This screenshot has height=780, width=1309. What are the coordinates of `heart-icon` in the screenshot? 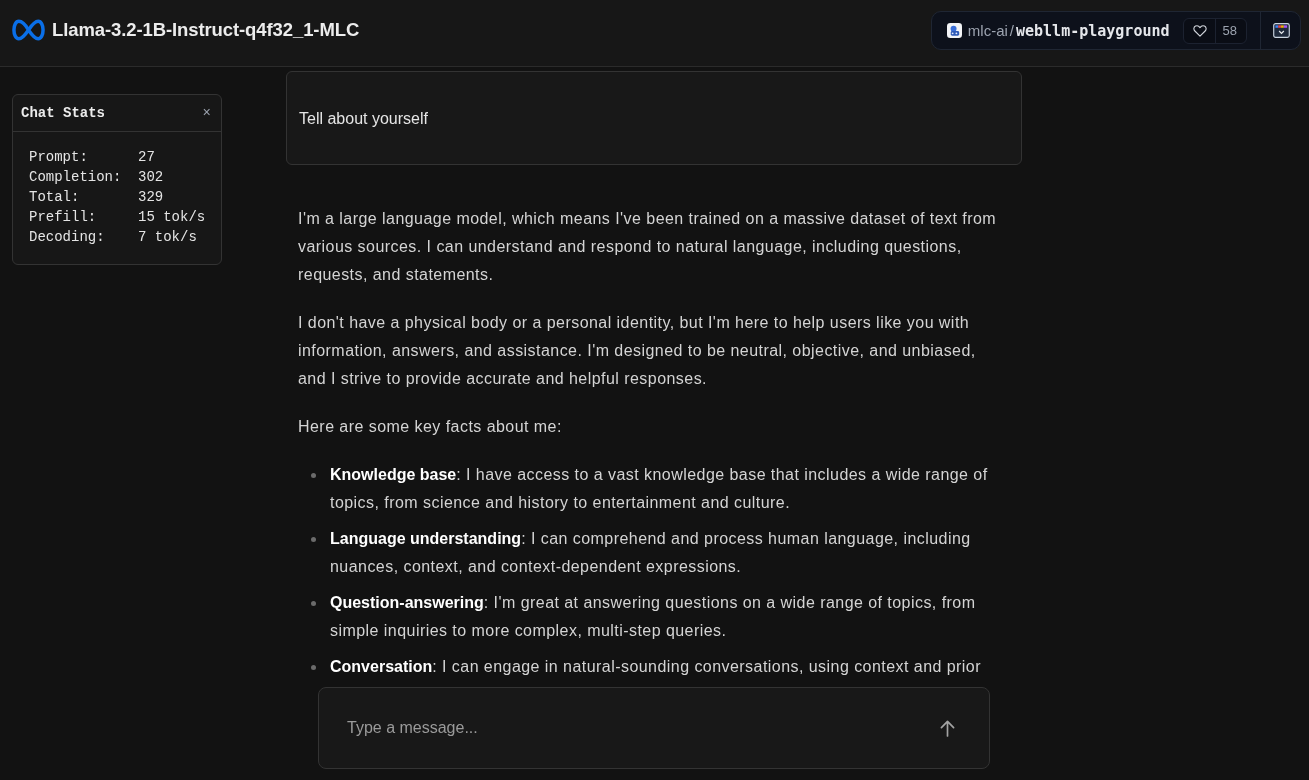 It's located at (1199, 30).